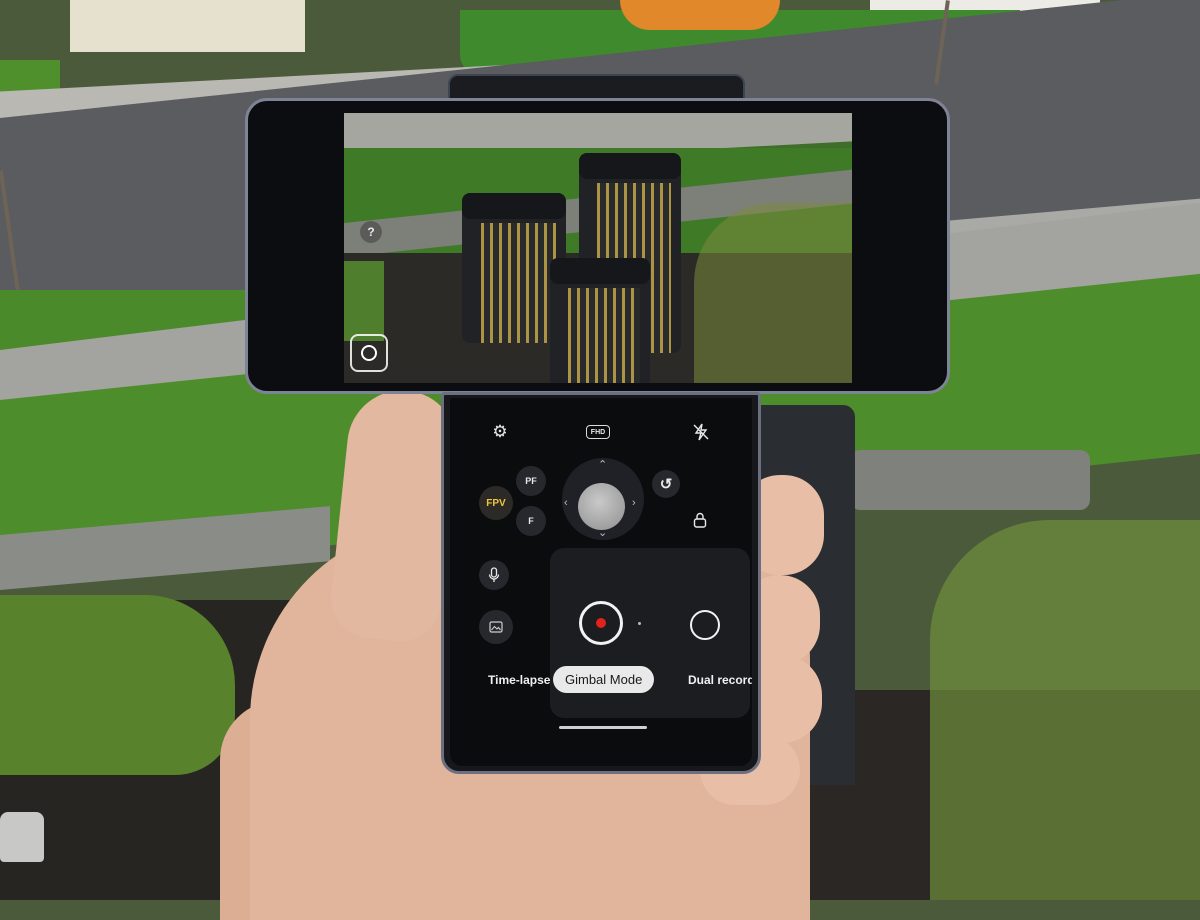  Describe the element at coordinates (601, 506) in the screenshot. I see `joystick-icon` at that location.